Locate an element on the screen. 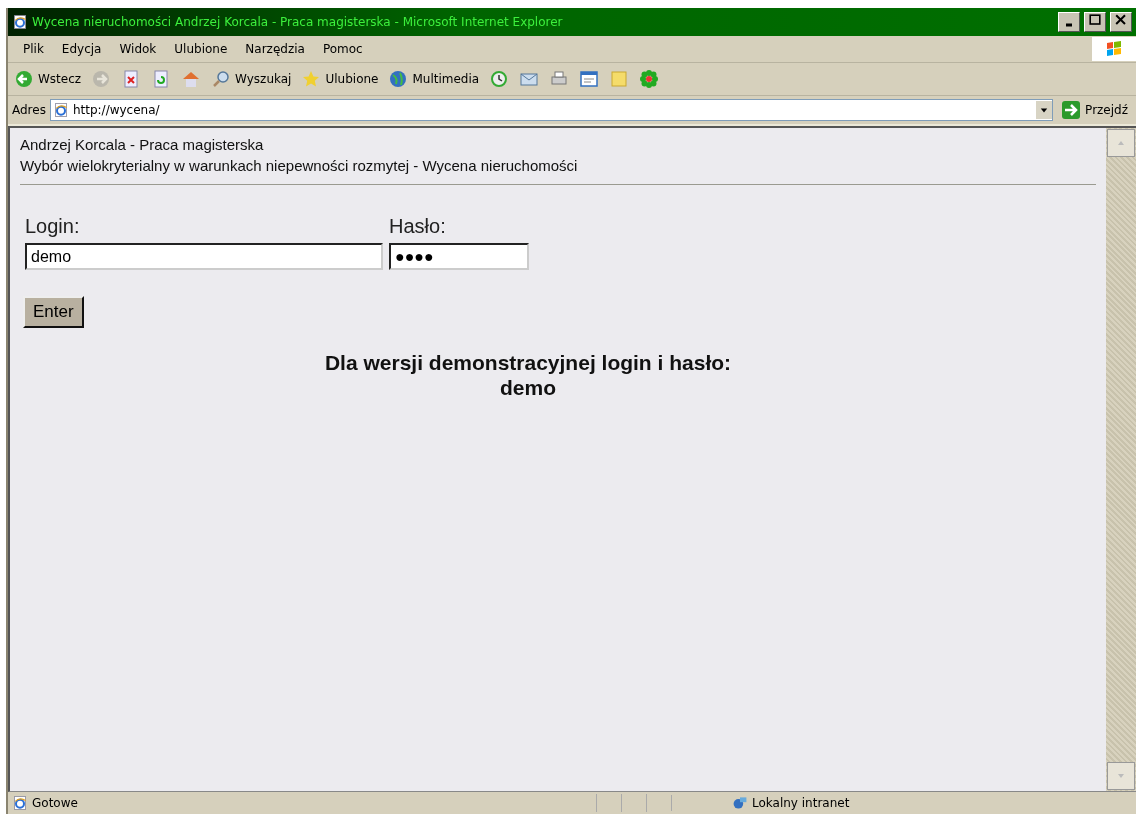  maximize-icon is located at coordinates (1095, 20).